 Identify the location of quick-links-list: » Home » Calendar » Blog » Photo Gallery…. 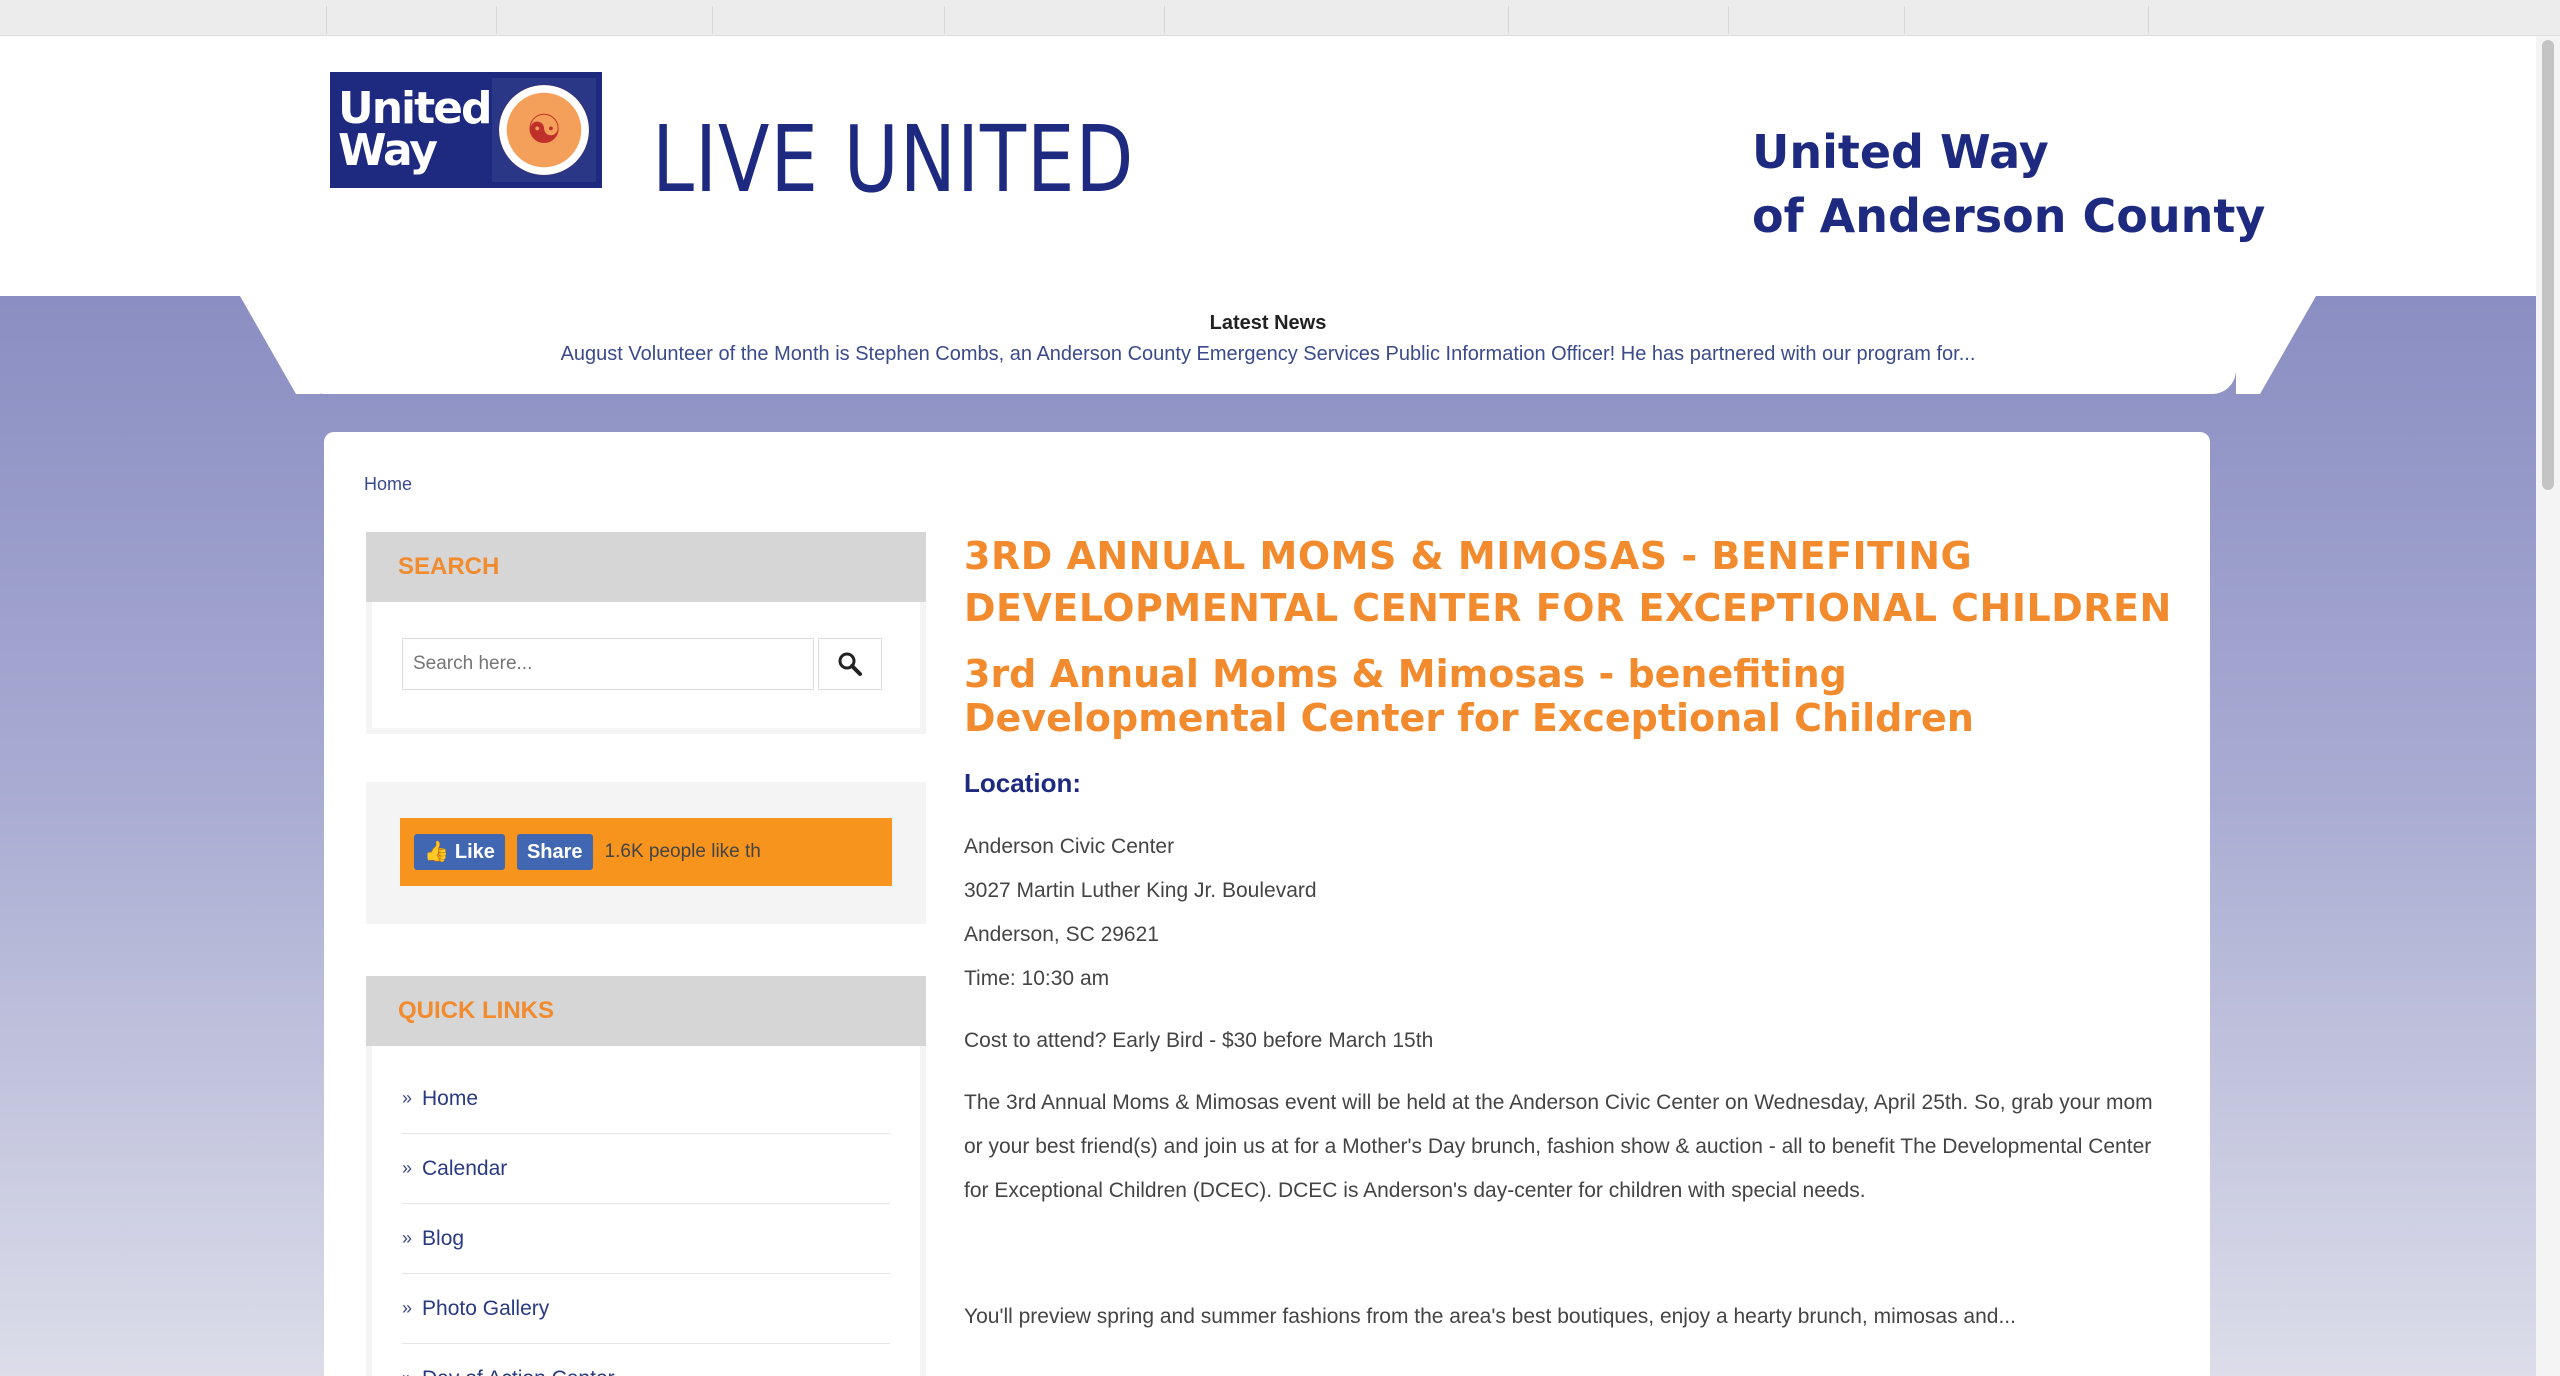
(646, 1211).